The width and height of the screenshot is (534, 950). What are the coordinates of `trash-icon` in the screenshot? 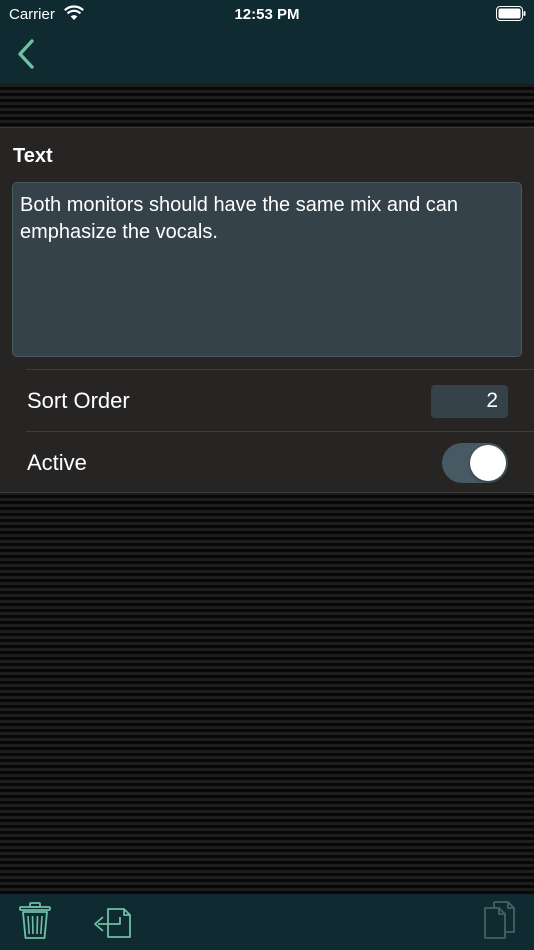 It's located at (35, 920).